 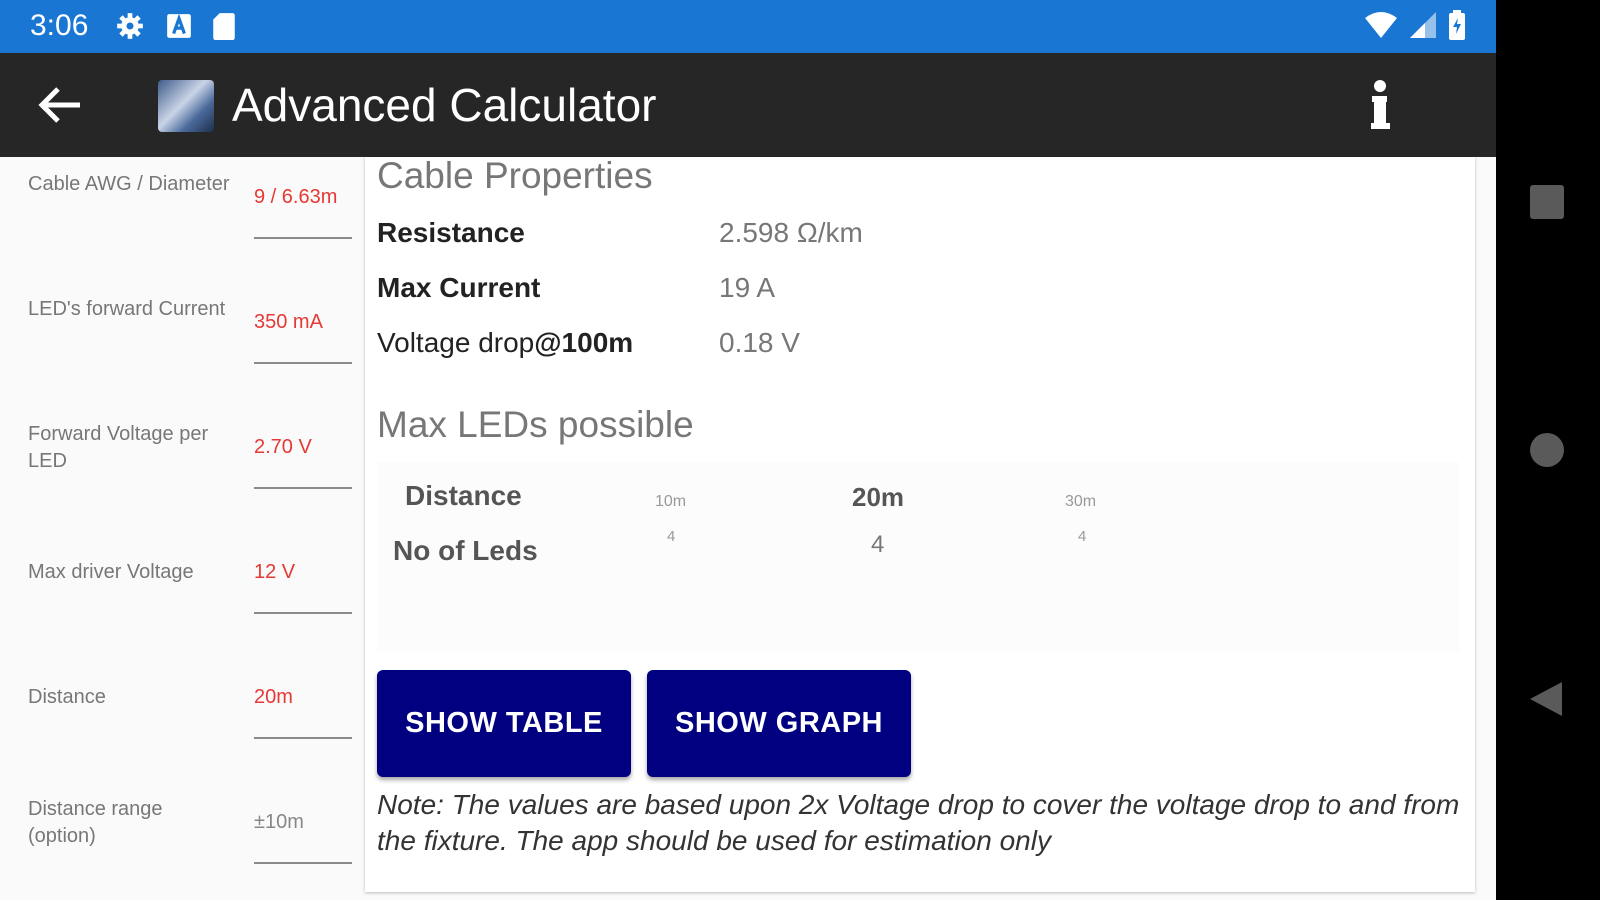 I want to click on sd-card-icon, so click(x=224, y=26).